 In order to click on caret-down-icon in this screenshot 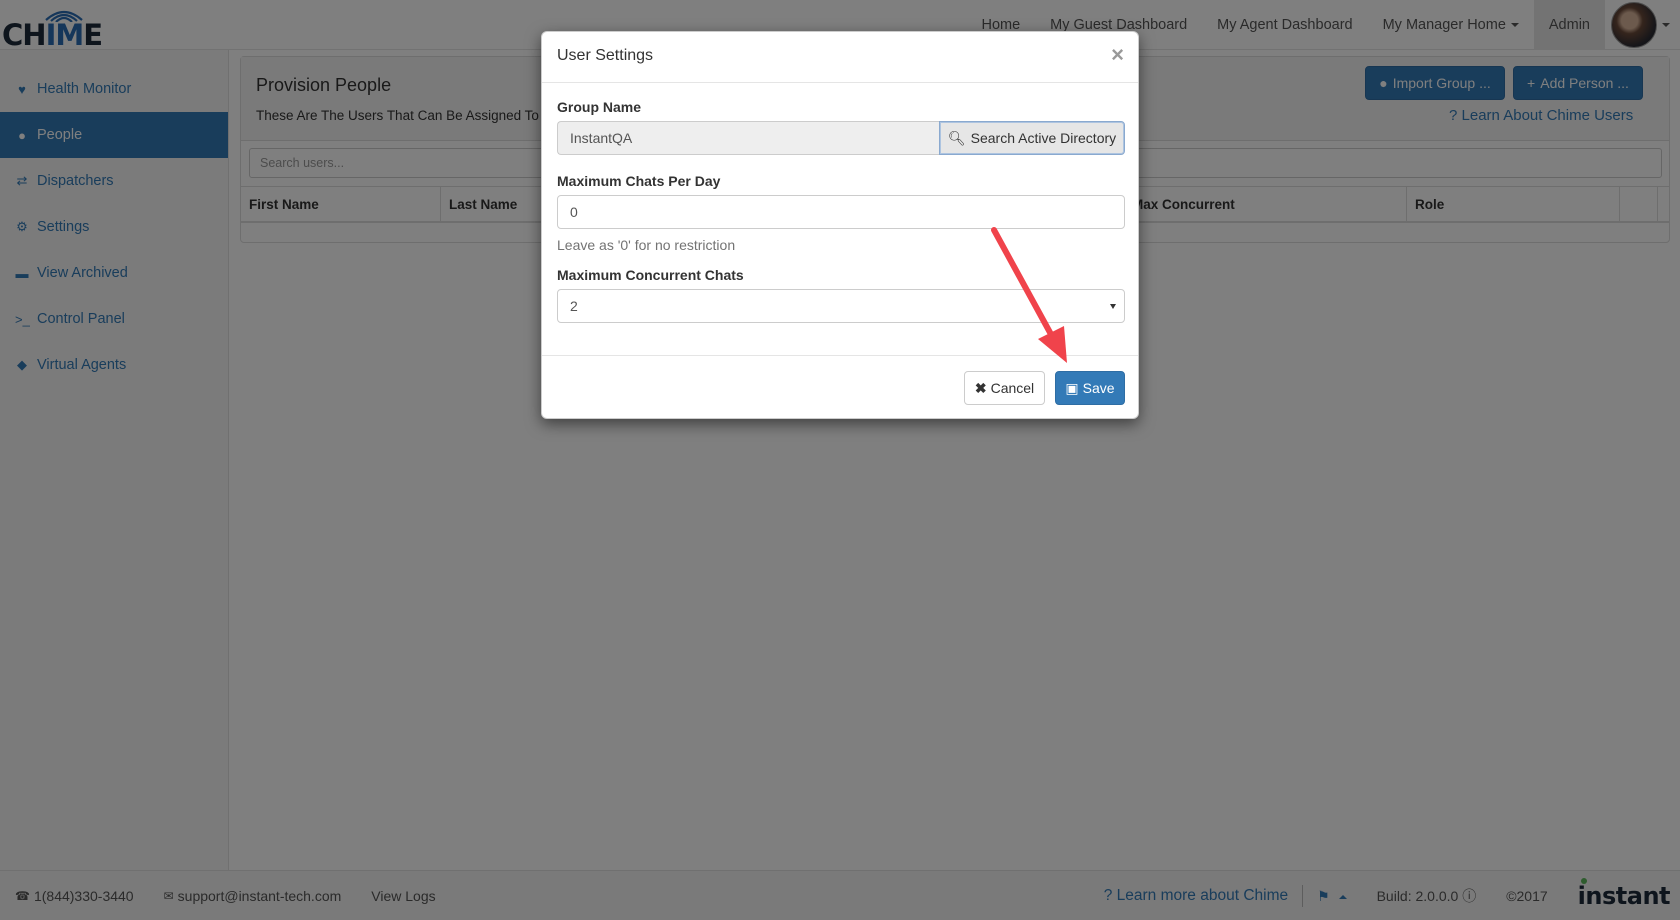, I will do `click(1113, 306)`.